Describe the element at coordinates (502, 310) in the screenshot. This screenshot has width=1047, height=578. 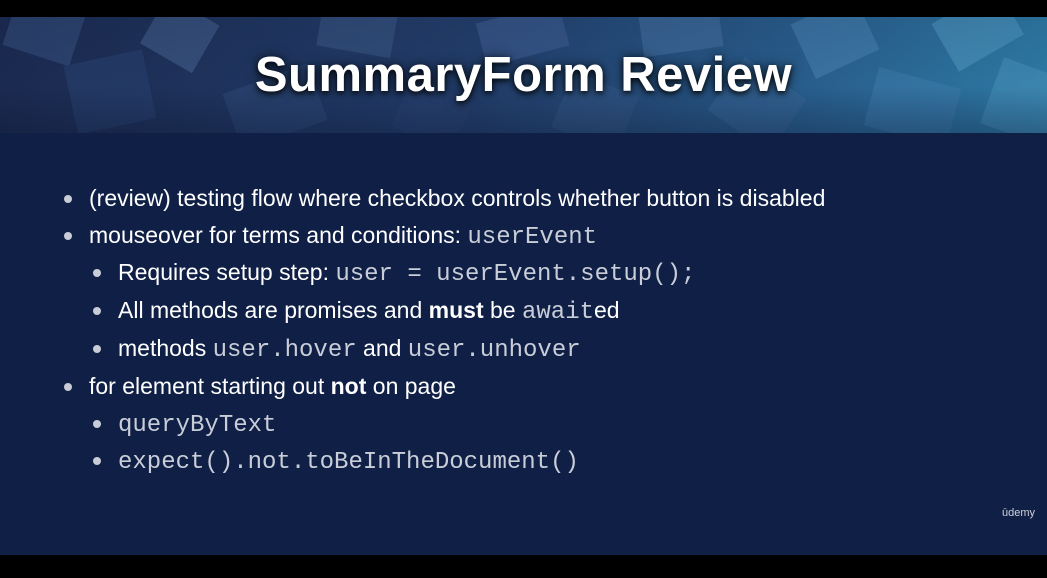
I see `bullet-text: be` at that location.